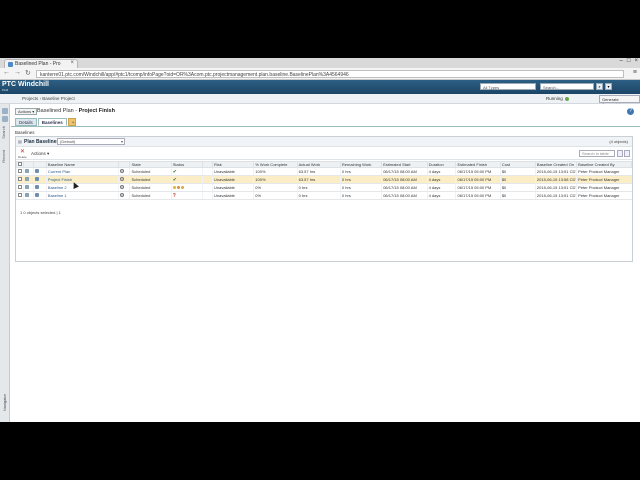  I want to click on status-text: Running, so click(554, 98).